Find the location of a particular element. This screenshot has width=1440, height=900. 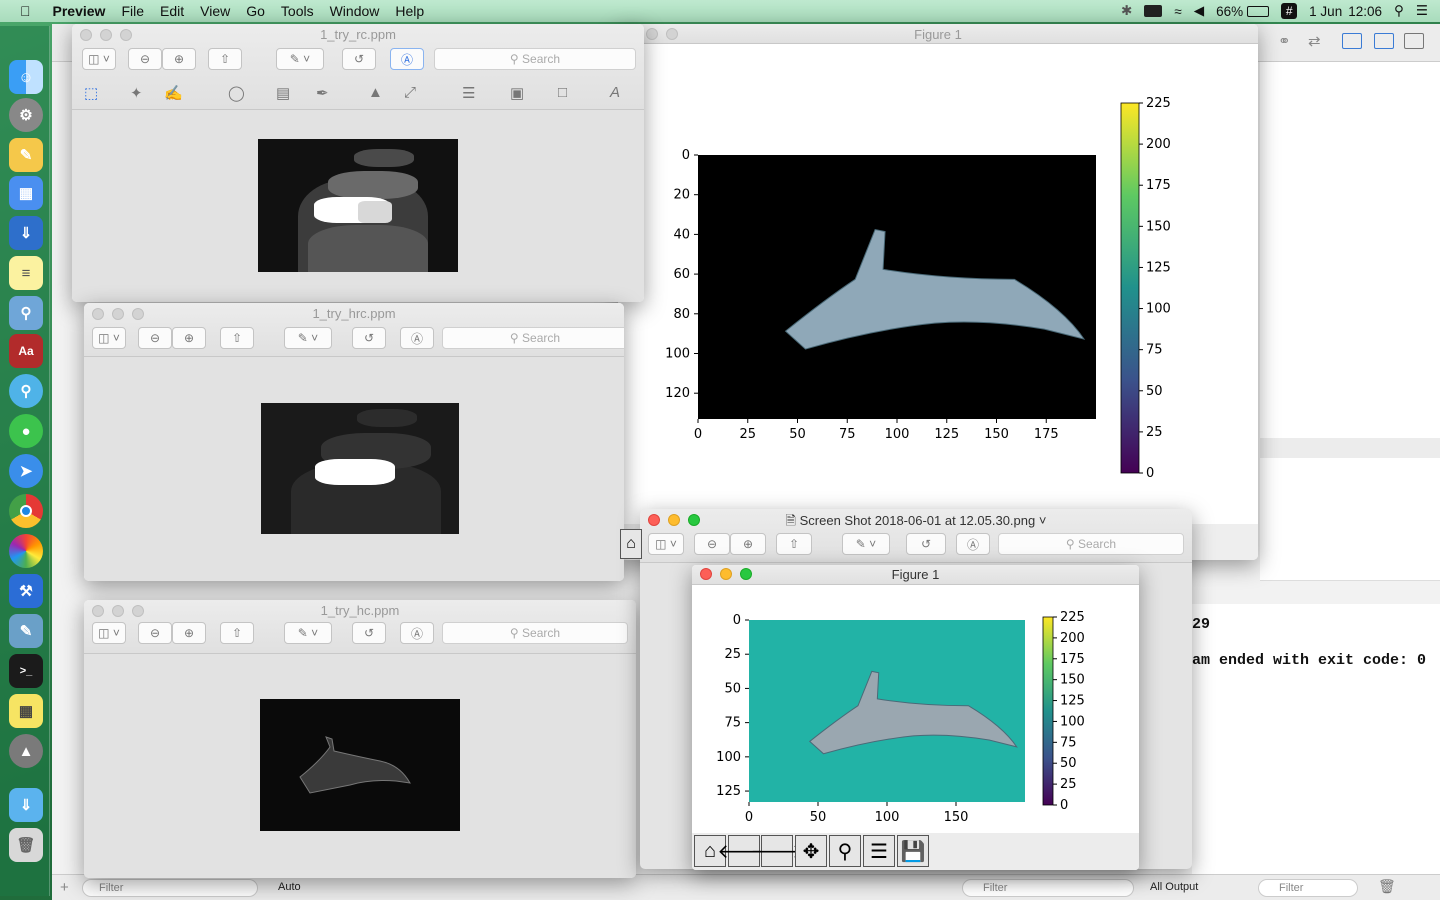

hashtag-icon: # is located at coordinates (1289, 11).